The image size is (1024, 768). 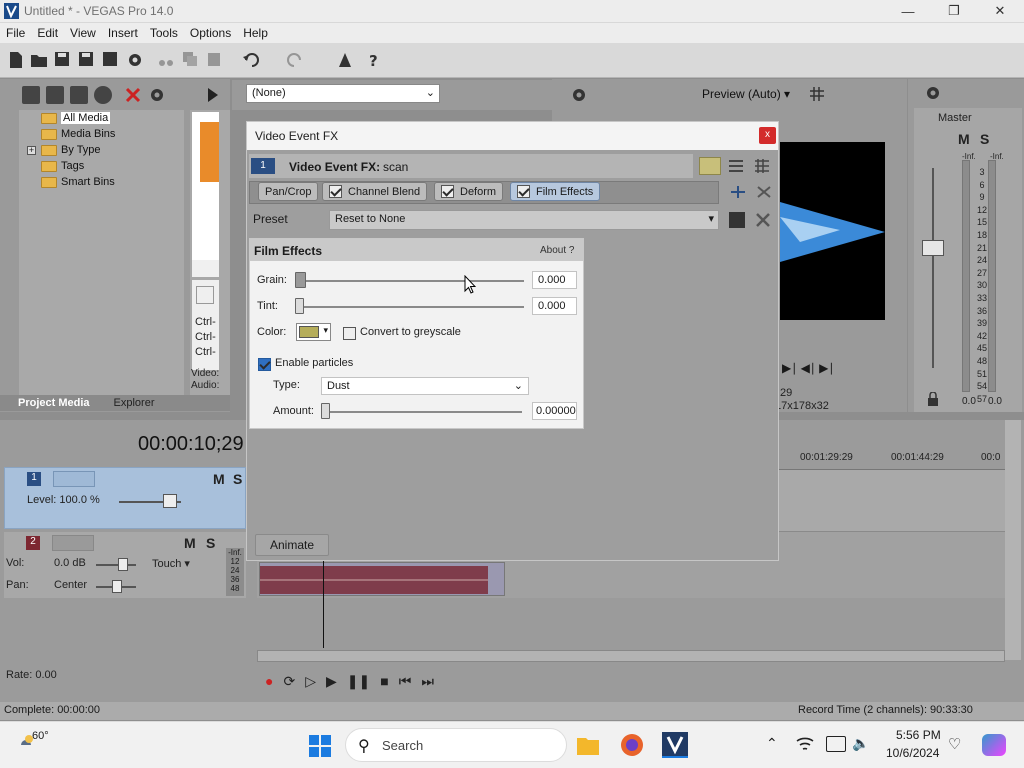 What do you see at coordinates (103, 95) in the screenshot?
I see `web-icon` at bounding box center [103, 95].